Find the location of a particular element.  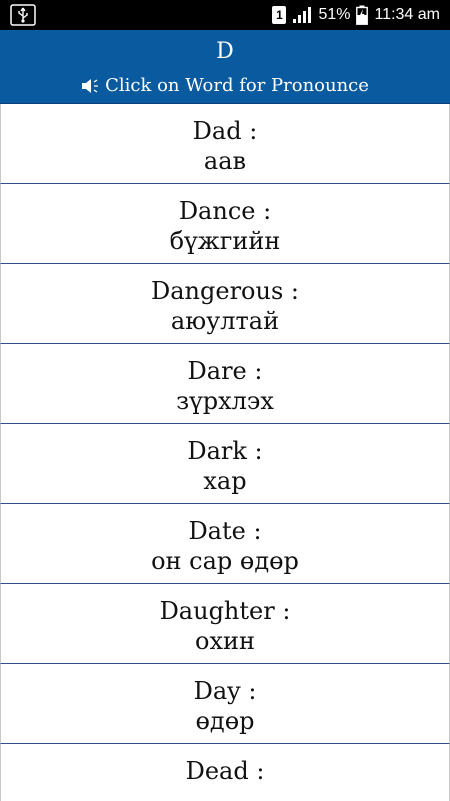

word-english: Daughter : is located at coordinates (225, 611).